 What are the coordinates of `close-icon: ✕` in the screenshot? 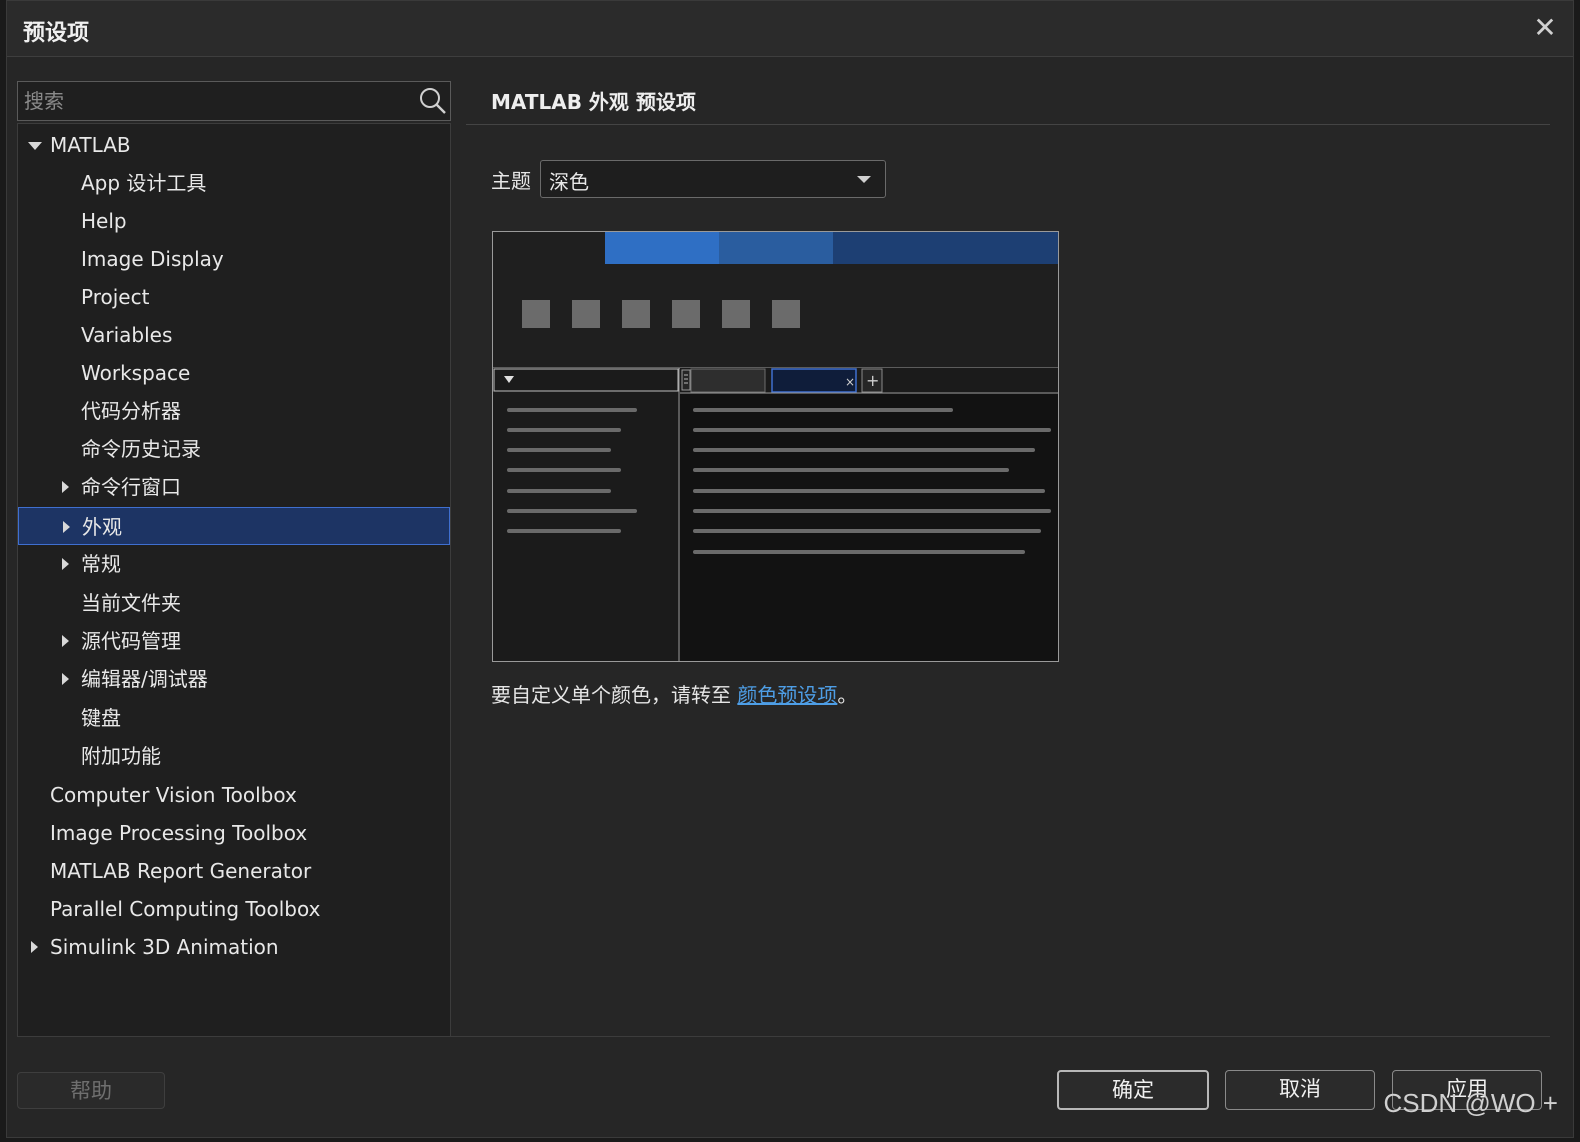 It's located at (1545, 28).